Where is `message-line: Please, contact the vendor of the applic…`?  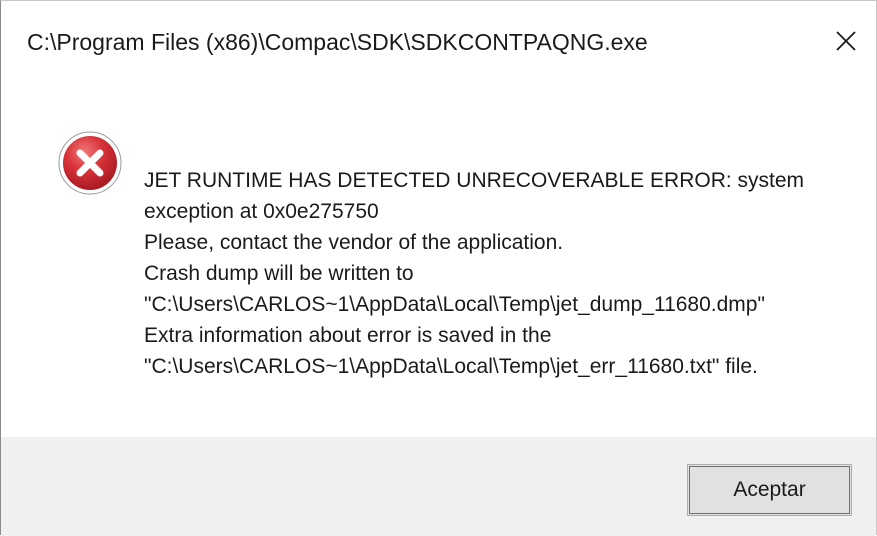 message-line: Please, contact the vendor of the applic… is located at coordinates (354, 242).